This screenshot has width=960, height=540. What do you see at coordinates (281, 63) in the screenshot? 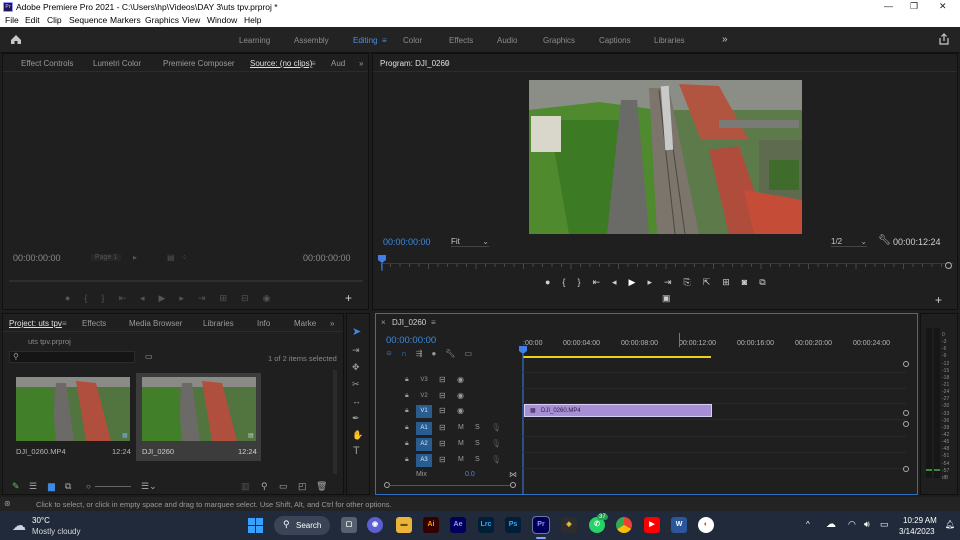
I see `tab-source: Source: (no clips)` at bounding box center [281, 63].